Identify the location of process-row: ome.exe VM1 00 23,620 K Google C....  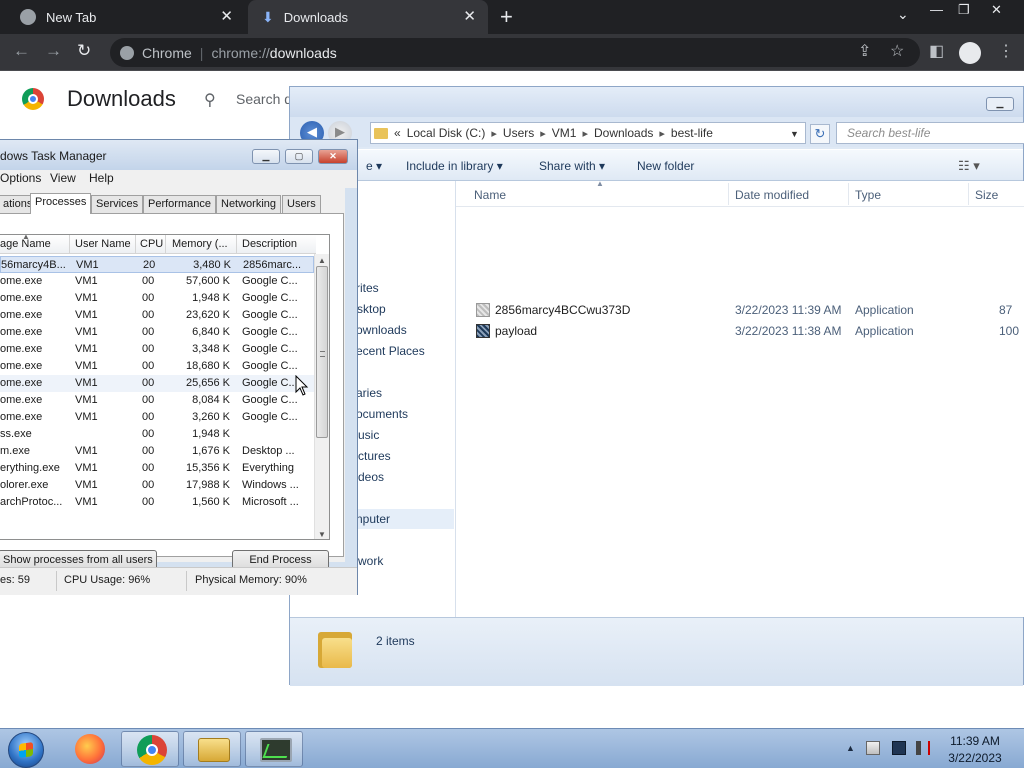
(157, 315).